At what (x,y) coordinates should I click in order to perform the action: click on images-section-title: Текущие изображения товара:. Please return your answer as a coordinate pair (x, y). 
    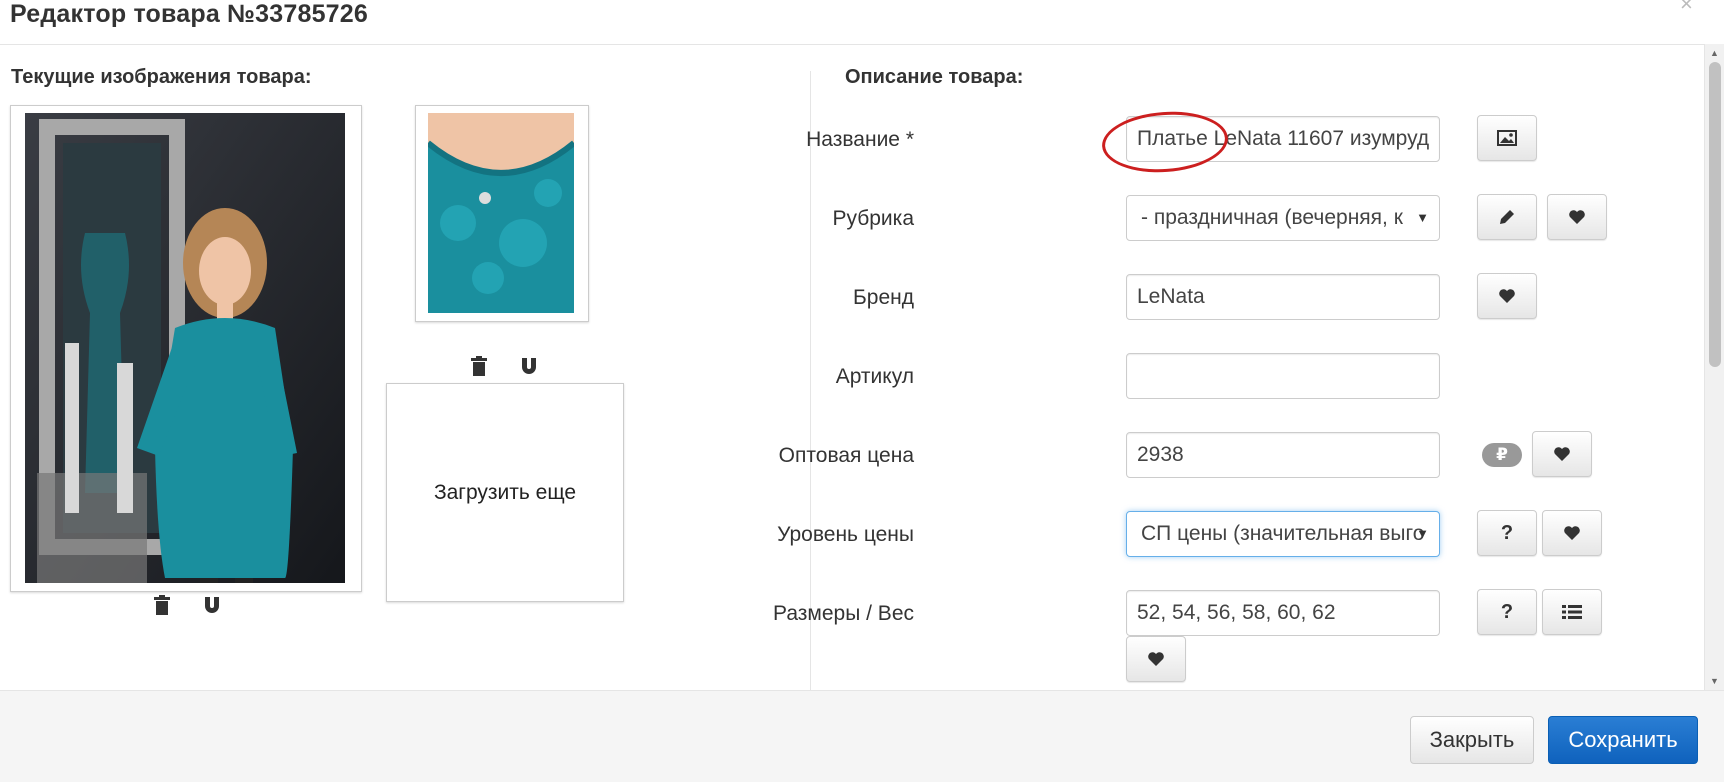
    Looking at the image, I should click on (161, 77).